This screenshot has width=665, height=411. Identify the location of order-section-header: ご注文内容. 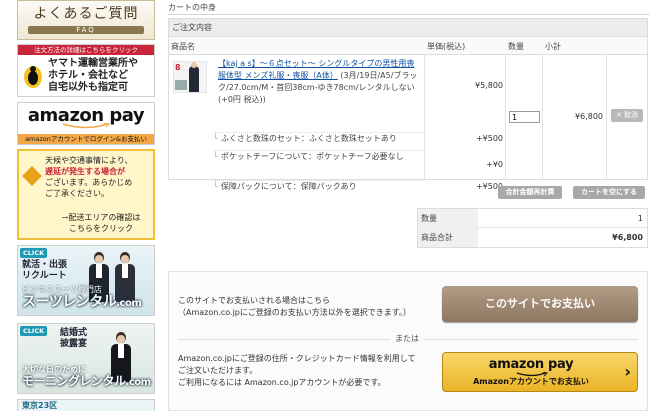
(408, 28).